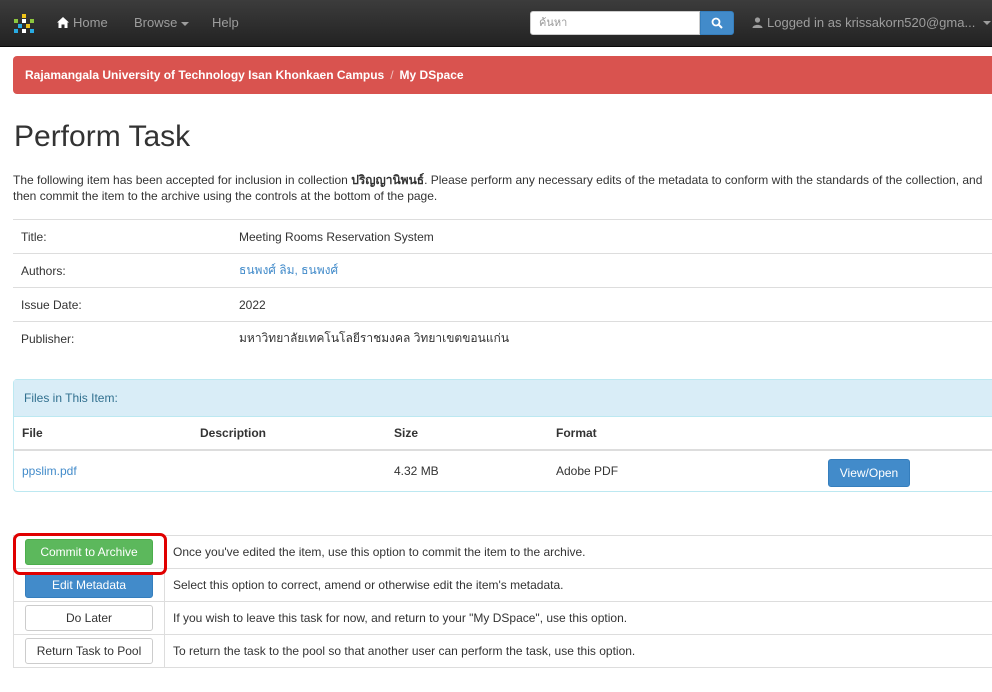 The height and width of the screenshot is (692, 992). I want to click on column-header-action, so click(906, 434).